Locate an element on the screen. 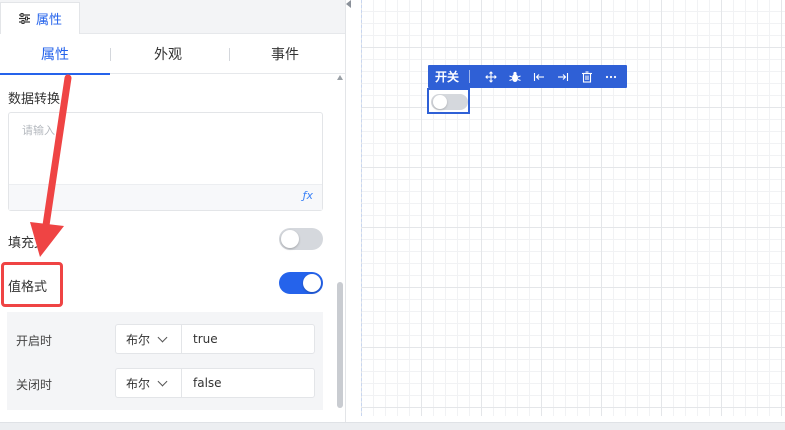 The width and height of the screenshot is (785, 430). tab-properties: 属性 is located at coordinates (40, 18).